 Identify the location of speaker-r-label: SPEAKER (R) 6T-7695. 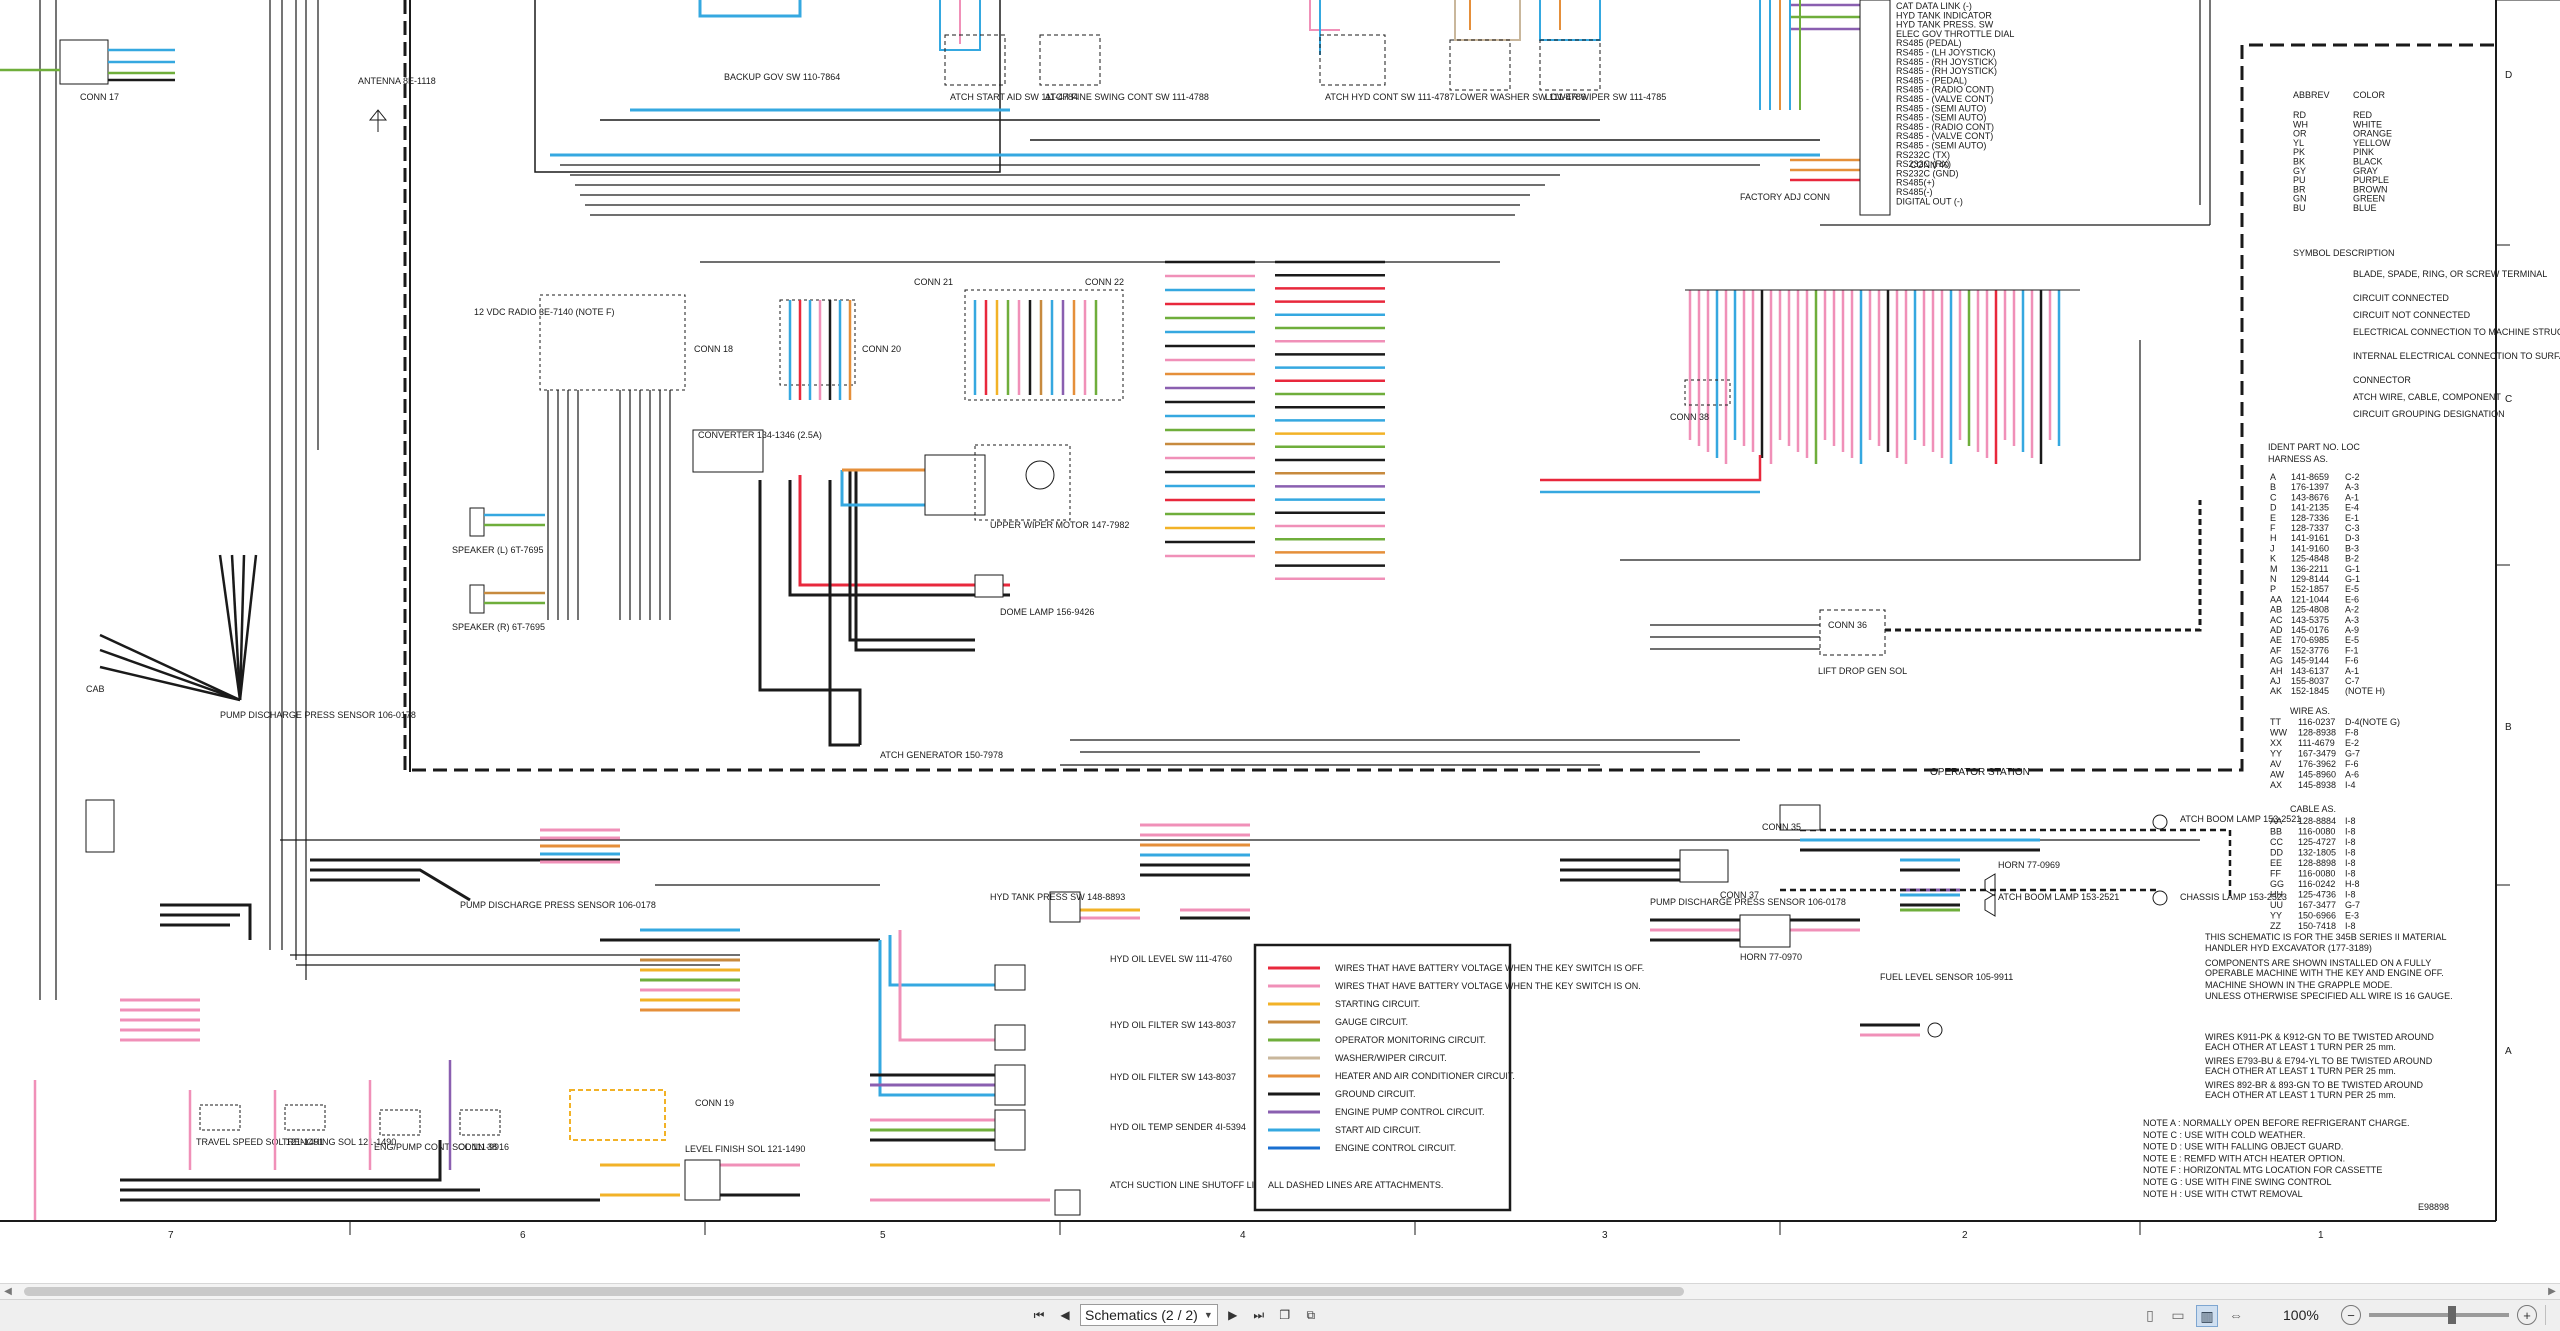
(498, 627).